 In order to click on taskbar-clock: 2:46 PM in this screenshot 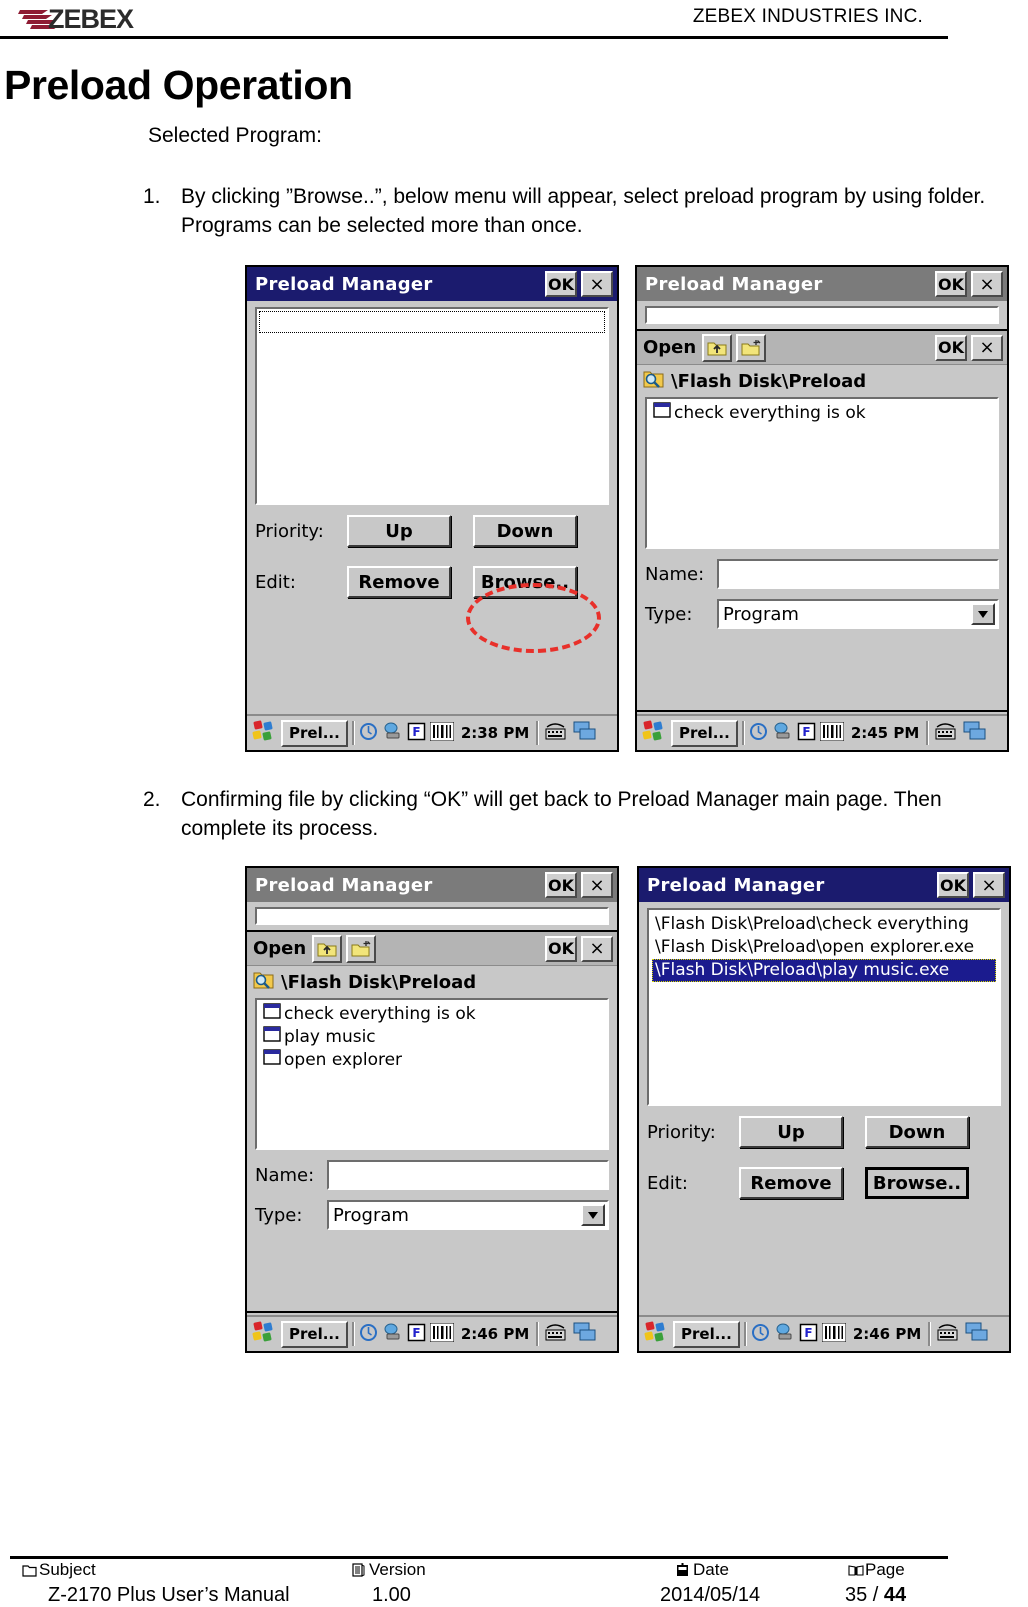, I will do `click(495, 1334)`.